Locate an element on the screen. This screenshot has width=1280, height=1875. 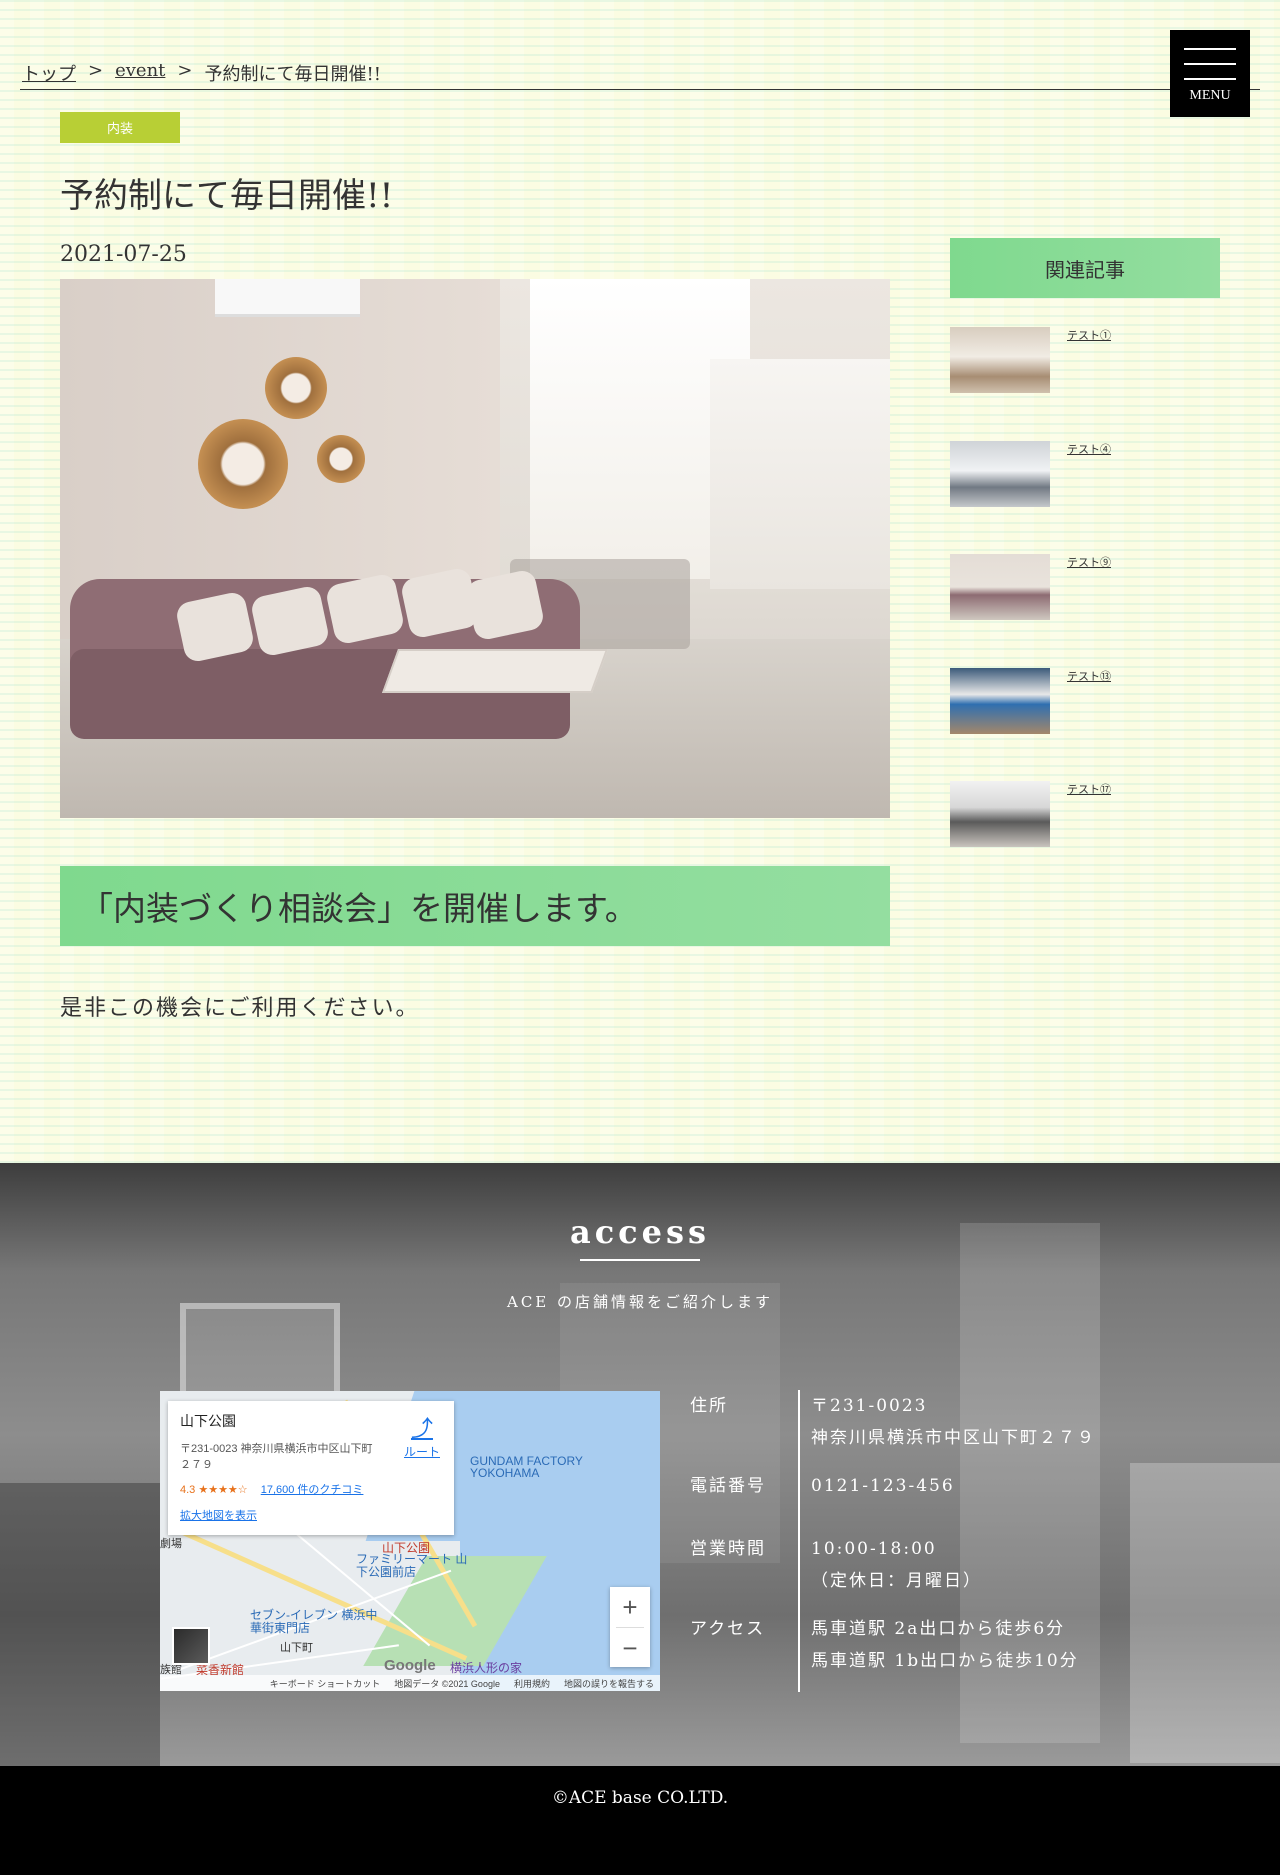
map-reviews-link: 17,600 件のクチコミ is located at coordinates (312, 1490).